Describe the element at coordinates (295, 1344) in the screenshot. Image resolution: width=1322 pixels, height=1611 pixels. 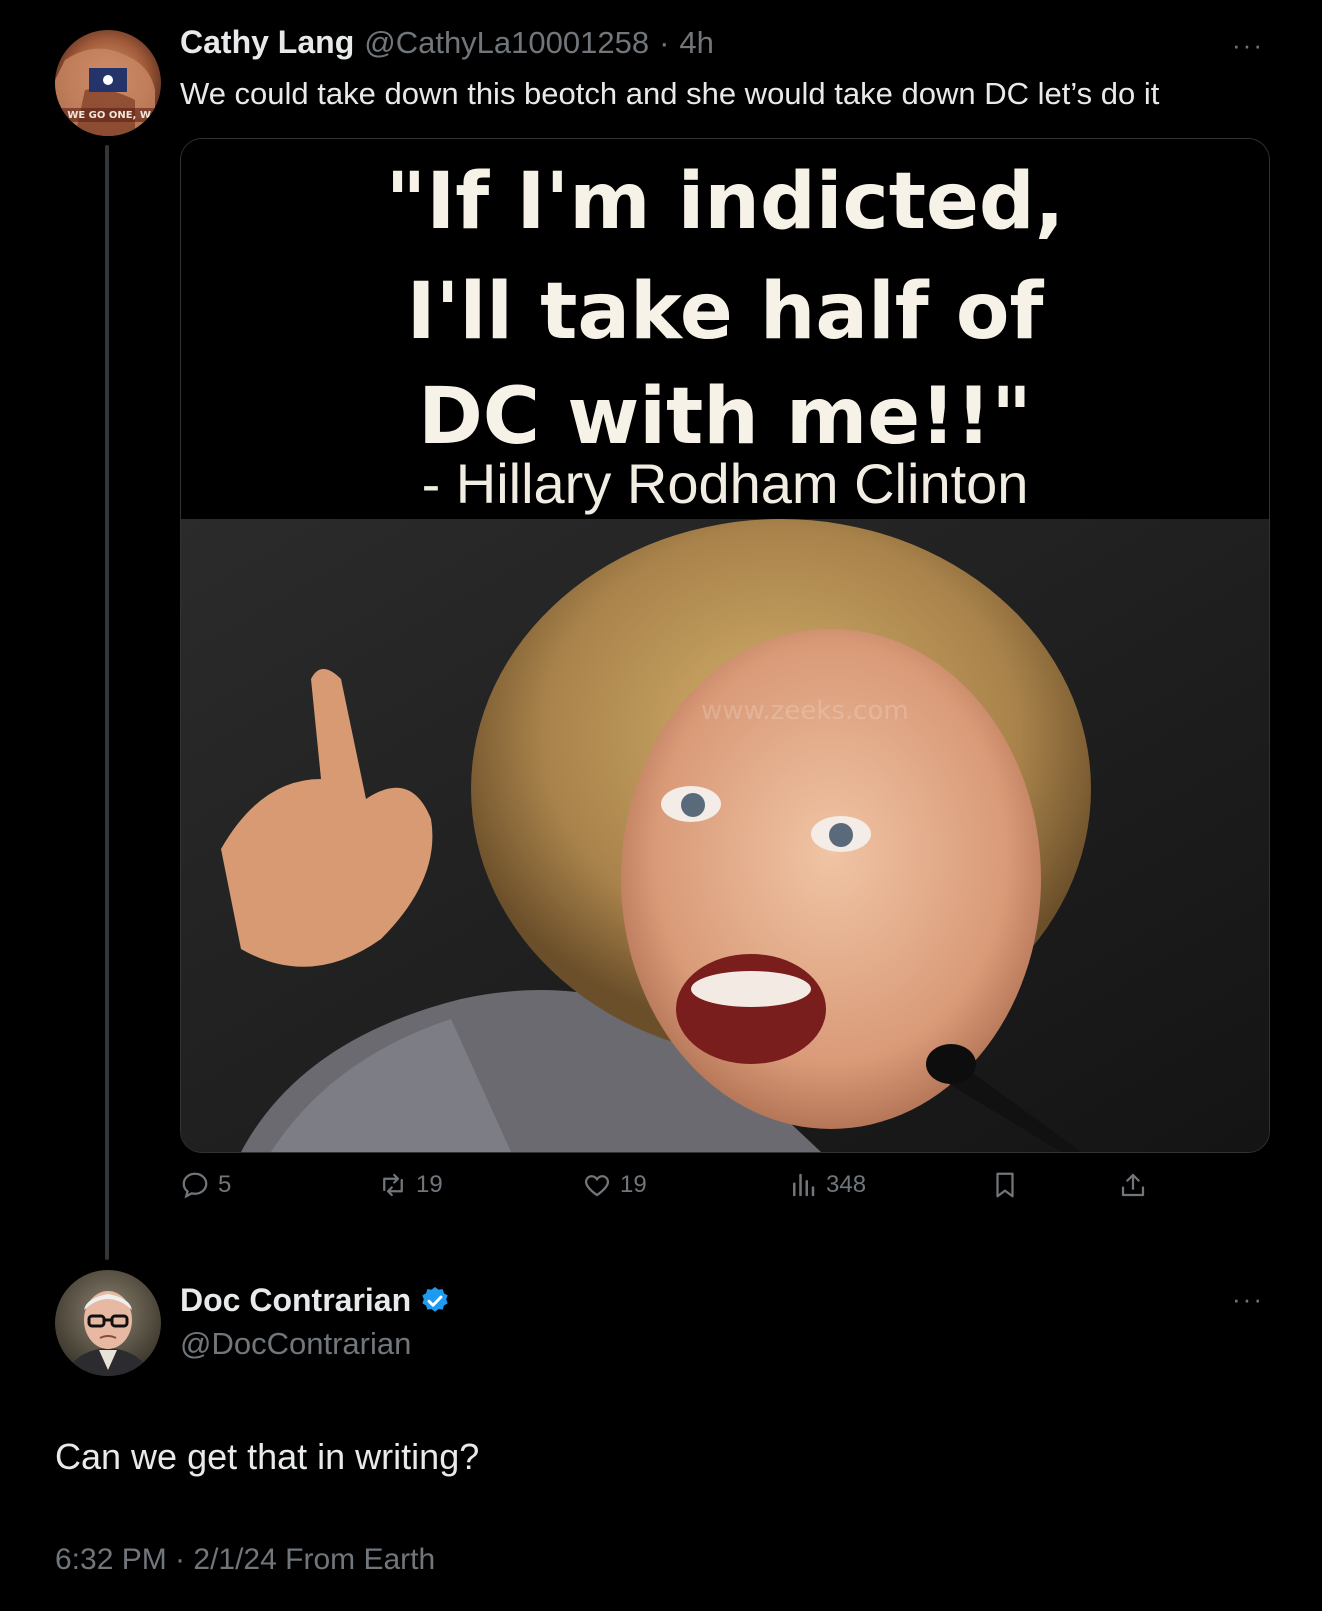
I see `author-handle: @DocContrarian` at that location.